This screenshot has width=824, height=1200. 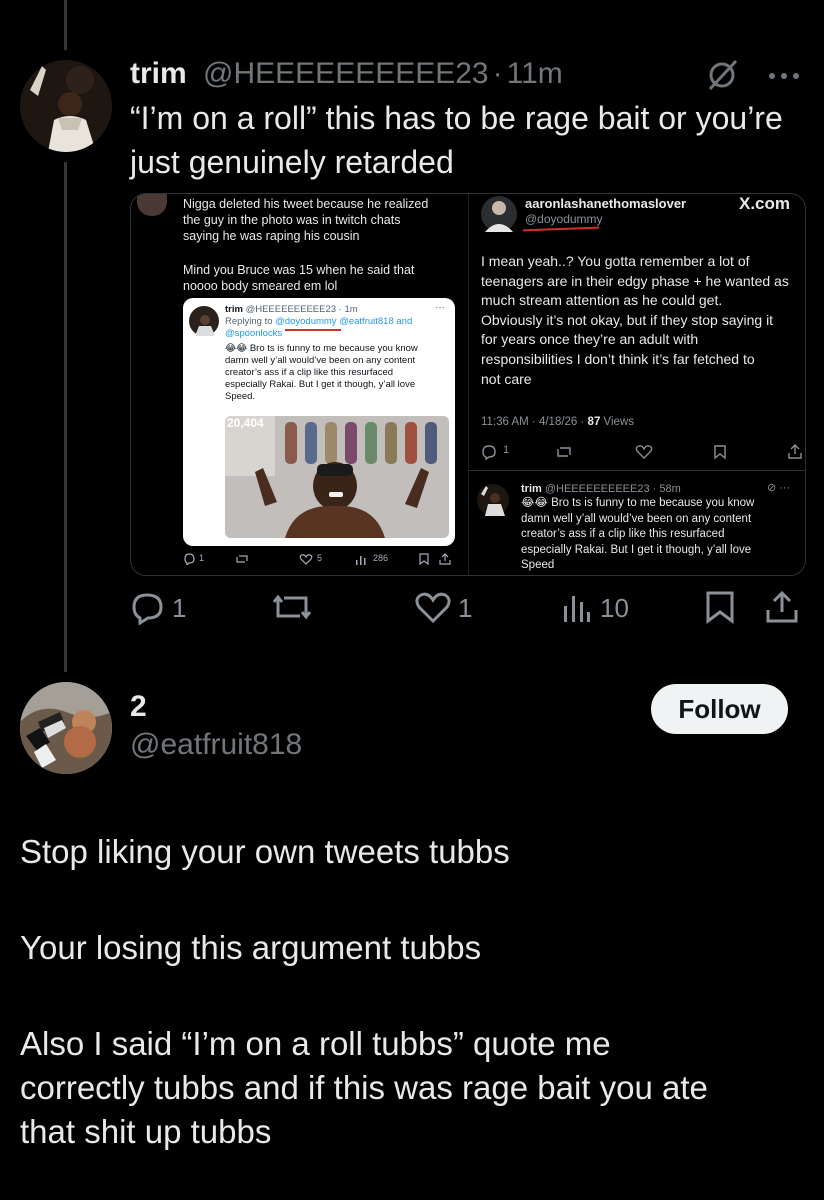 I want to click on right-avatar, so click(x=499, y=214).